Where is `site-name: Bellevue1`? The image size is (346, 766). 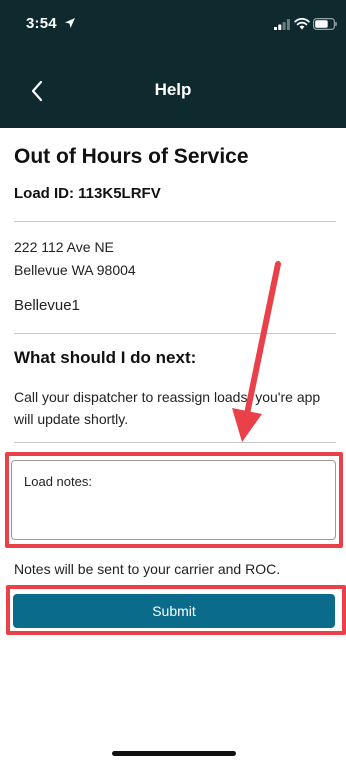
site-name: Bellevue1 is located at coordinates (47, 305).